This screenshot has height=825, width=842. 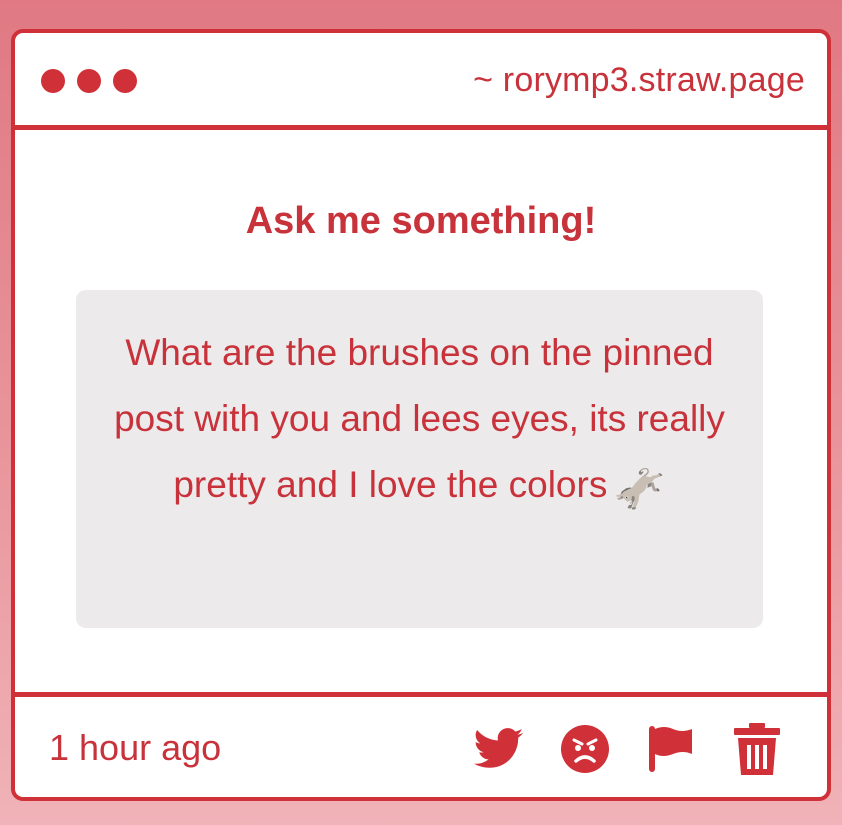 What do you see at coordinates (628, 749) in the screenshot?
I see `action-buttons` at bounding box center [628, 749].